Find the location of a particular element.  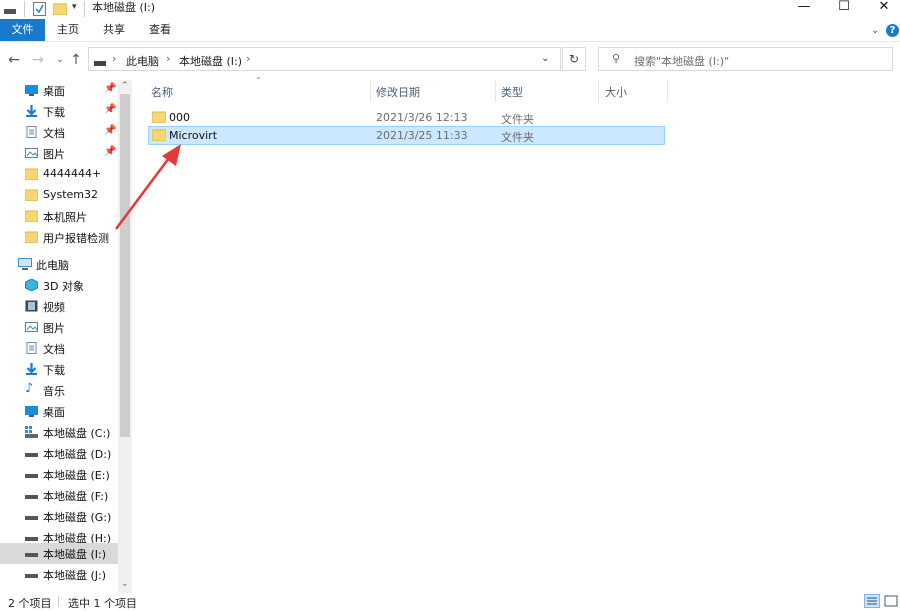

tab-home: 主页 is located at coordinates (68, 30).